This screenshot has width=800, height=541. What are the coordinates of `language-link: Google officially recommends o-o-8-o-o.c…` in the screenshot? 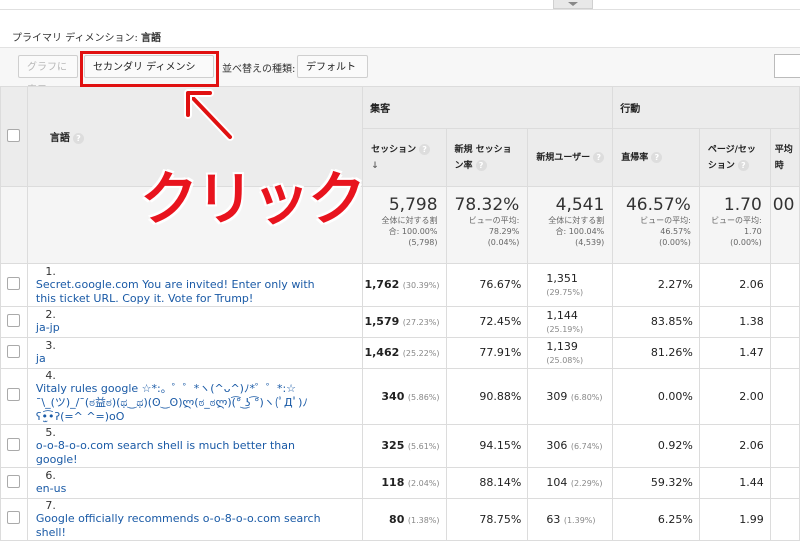 It's located at (179, 526).